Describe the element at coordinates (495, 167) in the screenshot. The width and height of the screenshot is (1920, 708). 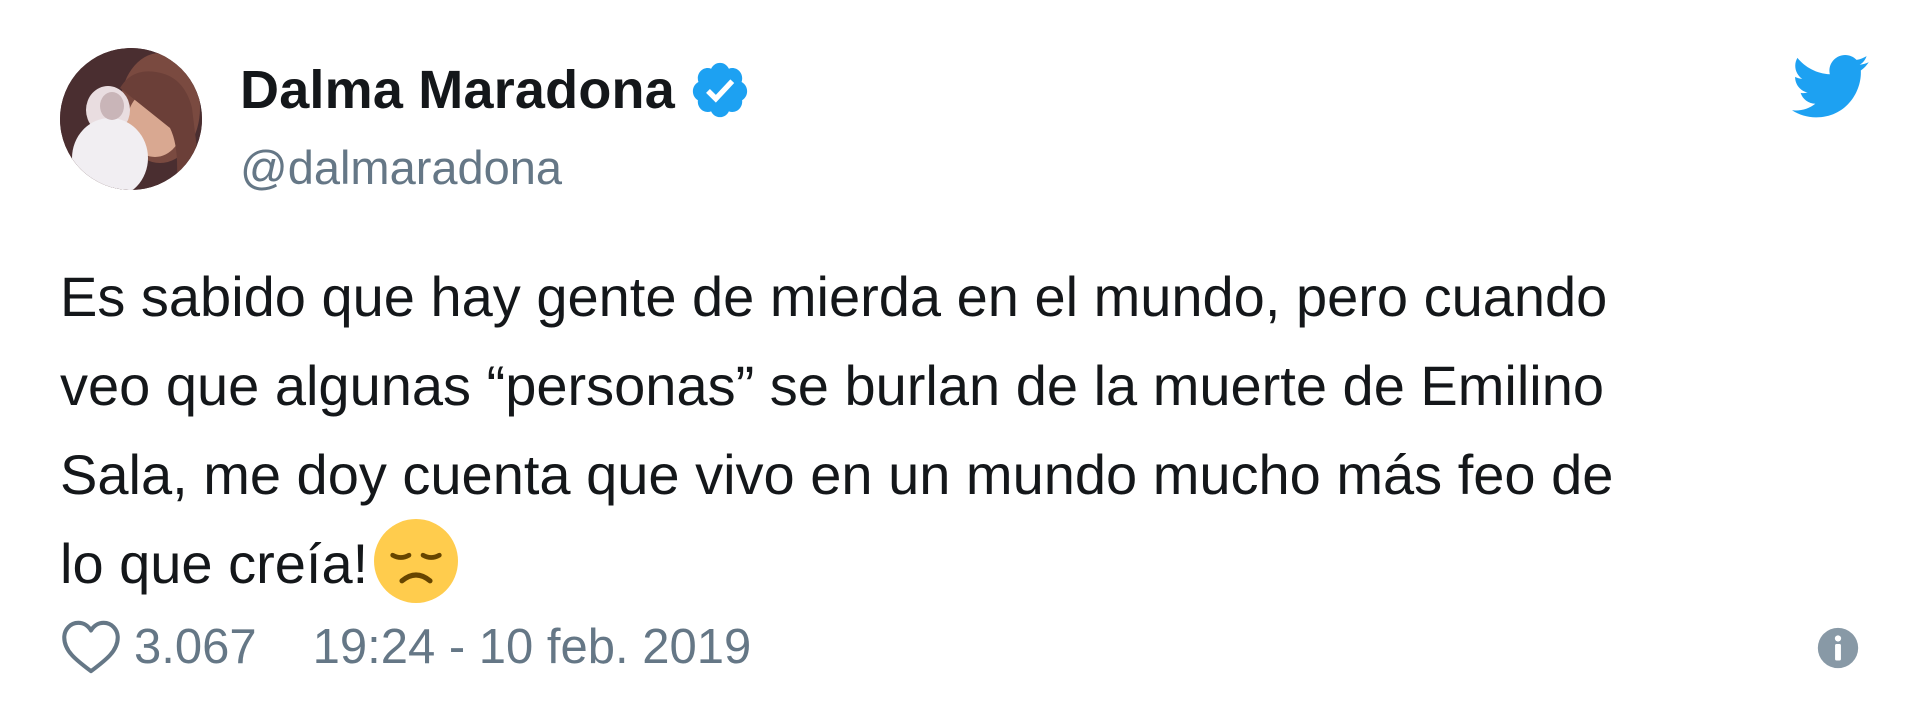
I see `author-handle: @dalmaradona` at that location.